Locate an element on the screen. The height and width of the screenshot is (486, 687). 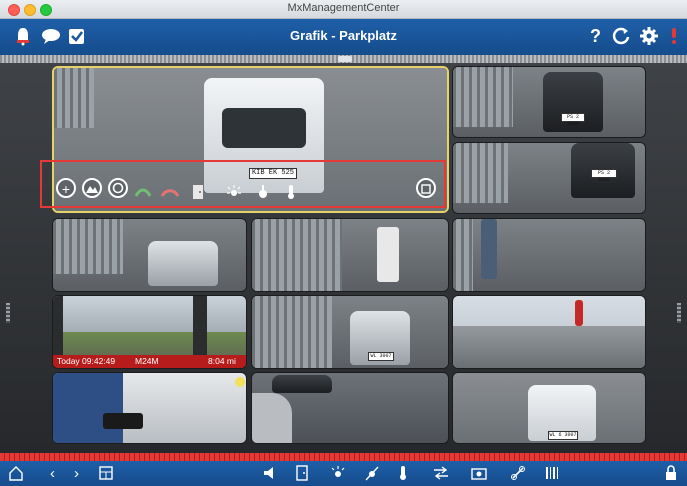
notification-icon is located at coordinates (674, 38).